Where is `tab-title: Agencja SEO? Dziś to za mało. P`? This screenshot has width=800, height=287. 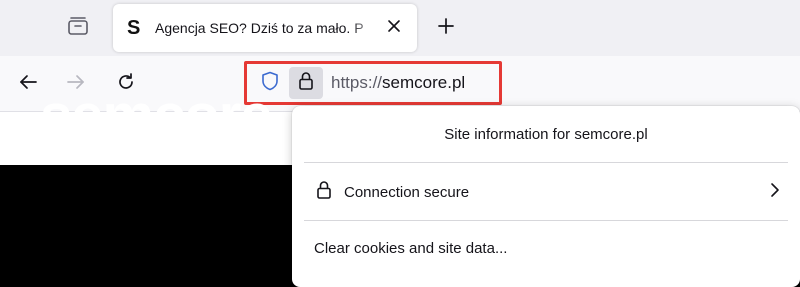 tab-title: Agencja SEO? Dziś to za mało. P is located at coordinates (259, 28).